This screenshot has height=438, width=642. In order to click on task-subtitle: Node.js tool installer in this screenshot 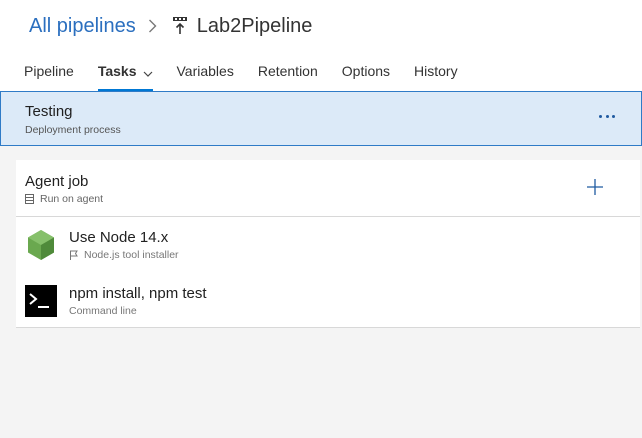, I will do `click(124, 255)`.